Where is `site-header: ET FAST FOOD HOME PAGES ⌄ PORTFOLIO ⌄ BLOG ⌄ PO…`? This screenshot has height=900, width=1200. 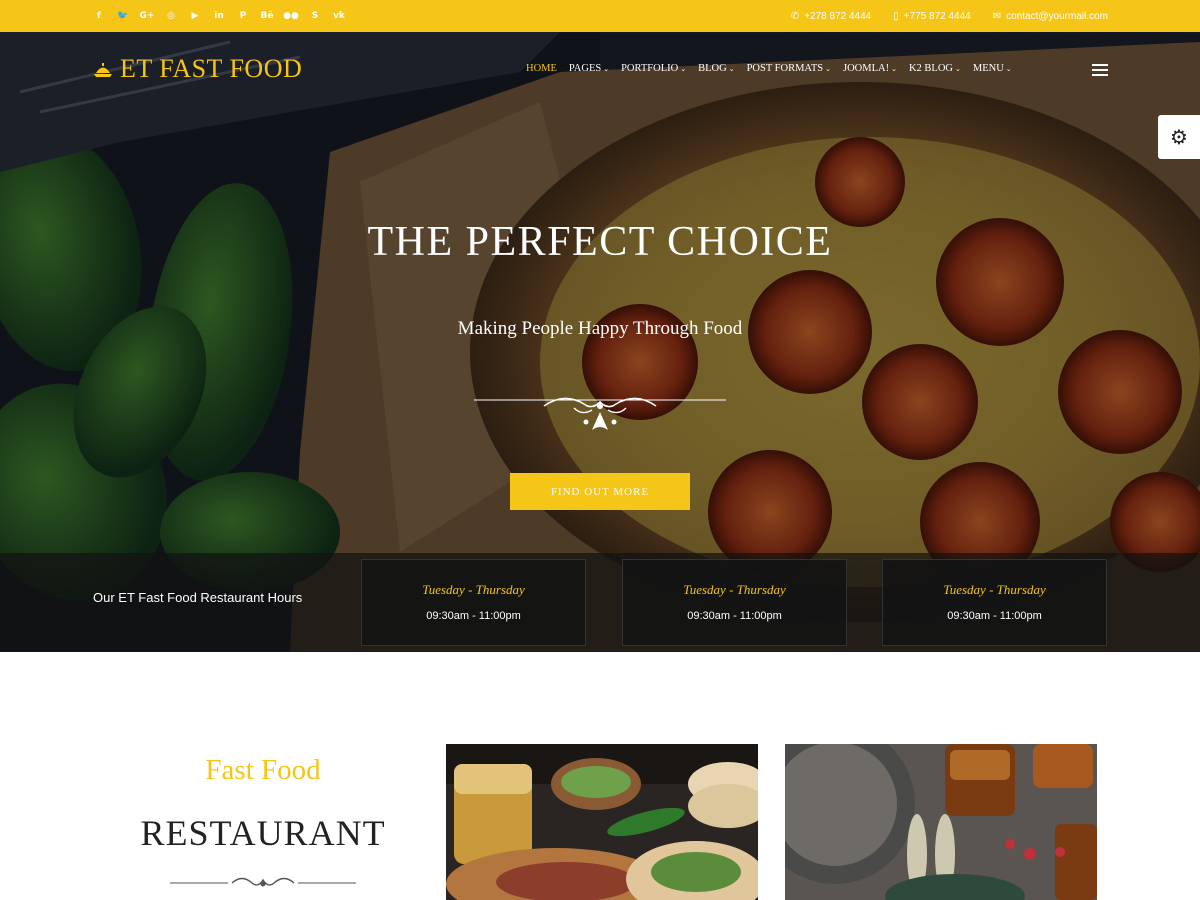 site-header: ET FAST FOOD HOME PAGES ⌄ PORTFOLIO ⌄ BLOG ⌄ PO… is located at coordinates (600, 71).